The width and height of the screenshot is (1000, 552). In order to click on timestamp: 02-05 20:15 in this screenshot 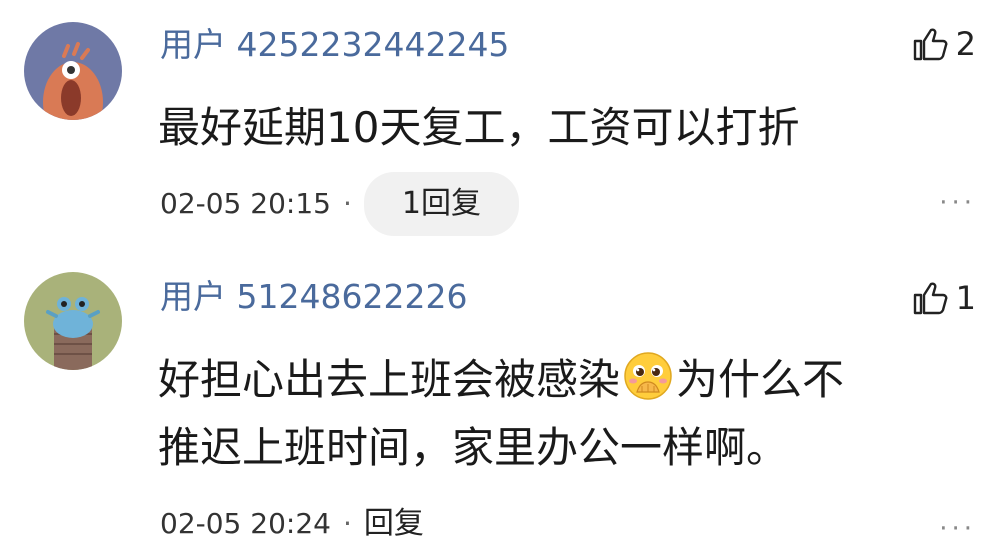, I will do `click(245, 203)`.